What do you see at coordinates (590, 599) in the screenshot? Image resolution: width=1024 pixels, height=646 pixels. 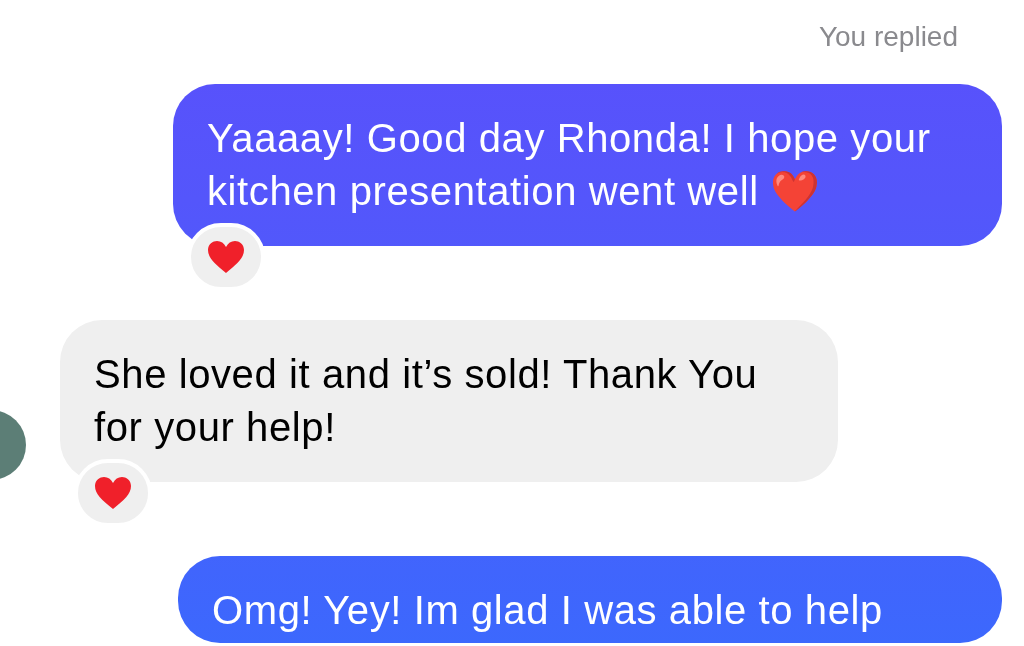 I see `message-bubble: Omg! Yey! Im glad I was able to help` at bounding box center [590, 599].